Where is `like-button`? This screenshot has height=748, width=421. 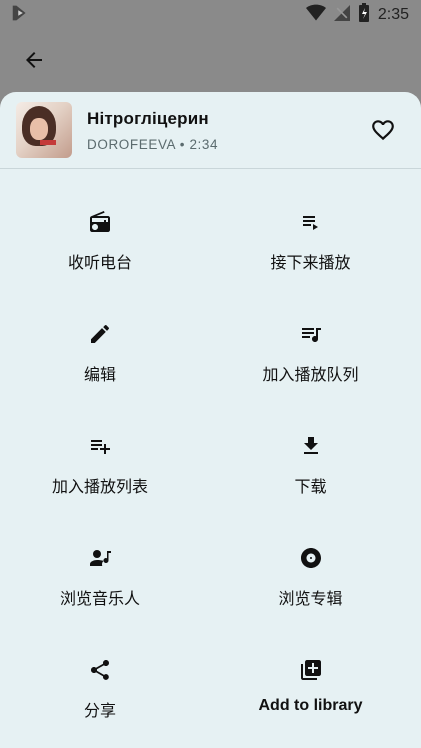
like-button is located at coordinates (383, 130).